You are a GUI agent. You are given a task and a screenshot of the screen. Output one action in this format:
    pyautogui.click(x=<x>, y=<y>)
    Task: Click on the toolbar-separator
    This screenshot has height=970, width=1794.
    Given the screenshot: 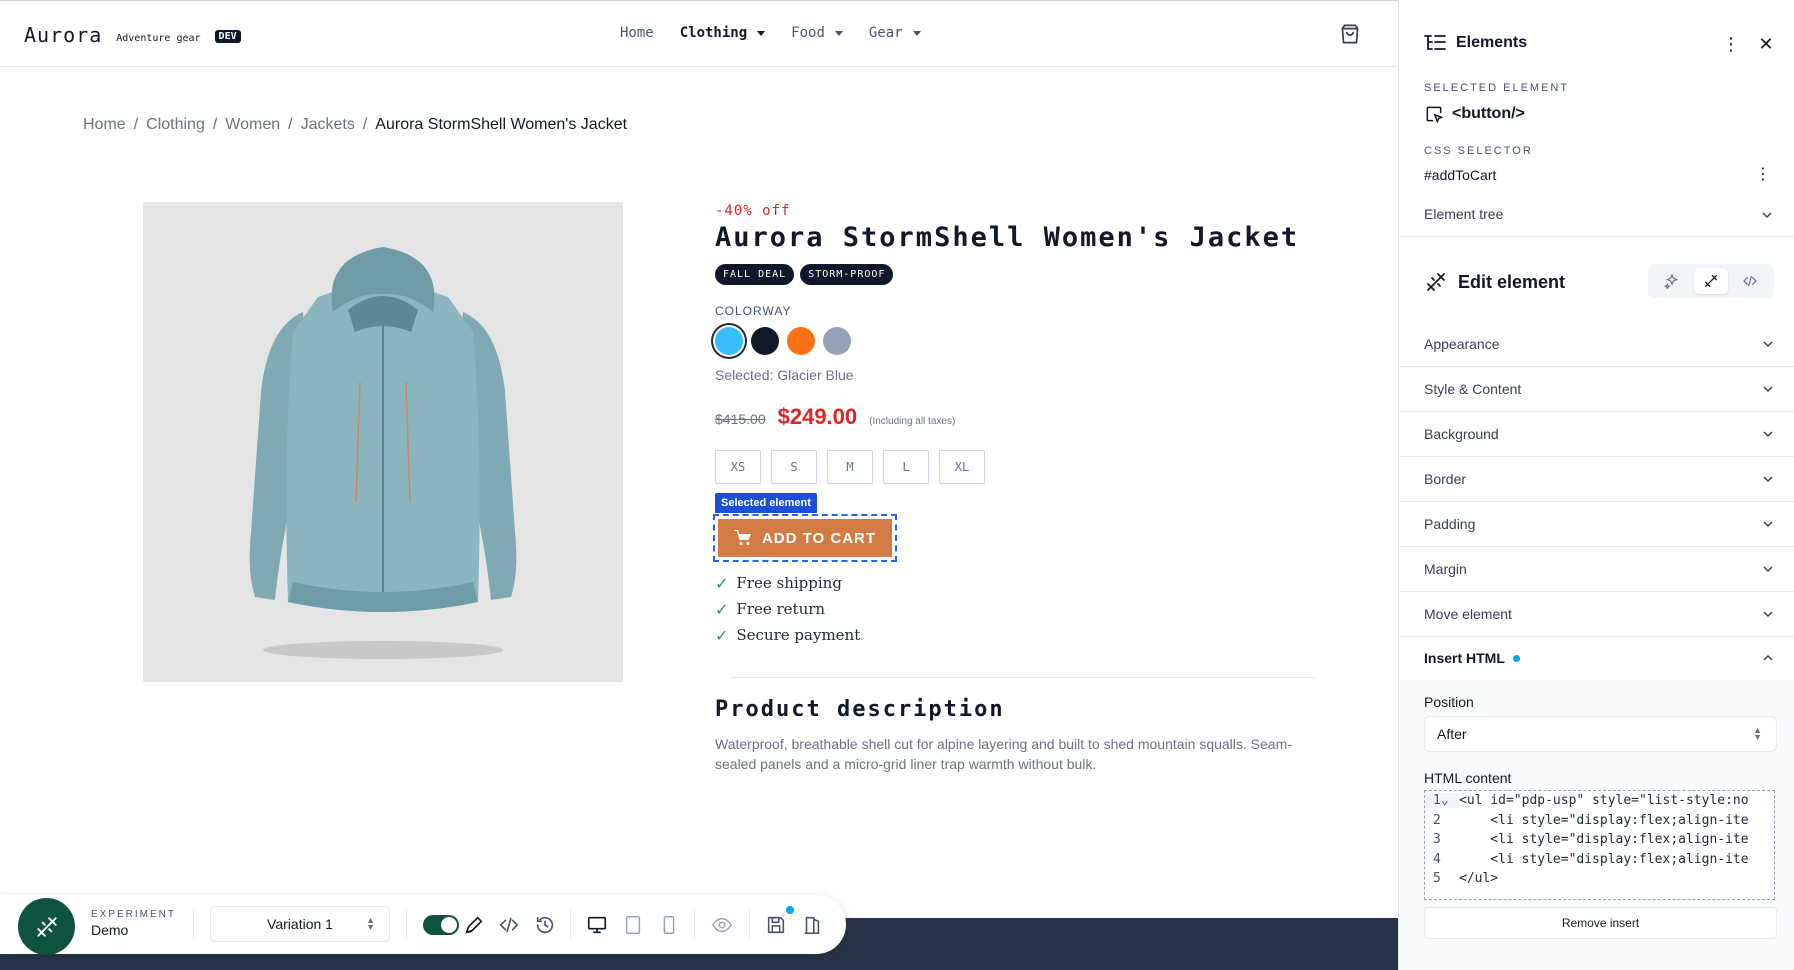 What is the action you would take?
    pyautogui.click(x=406, y=924)
    